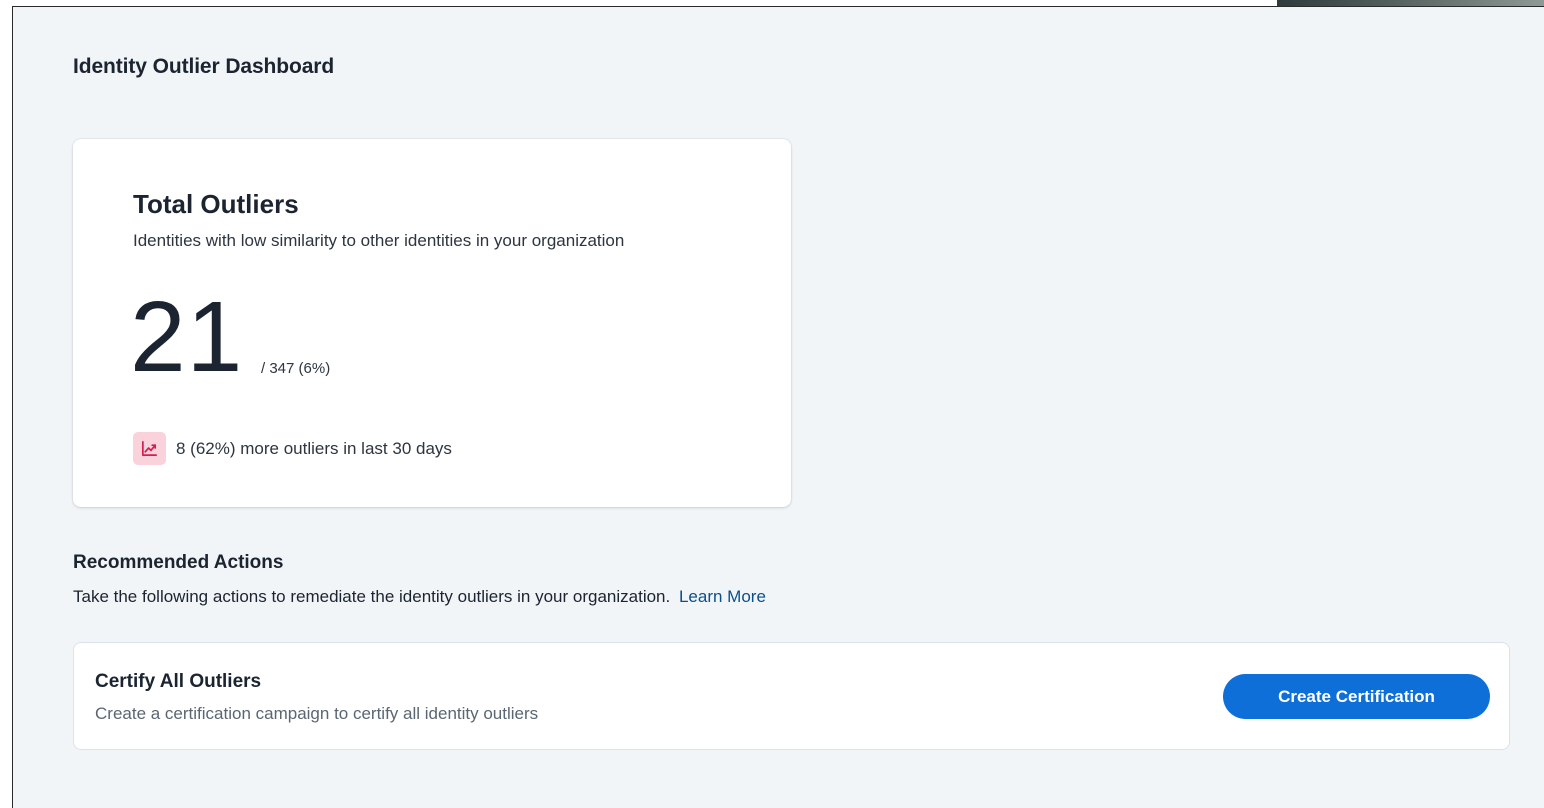  What do you see at coordinates (1356, 696) in the screenshot?
I see `create-certification-button: Create Certification` at bounding box center [1356, 696].